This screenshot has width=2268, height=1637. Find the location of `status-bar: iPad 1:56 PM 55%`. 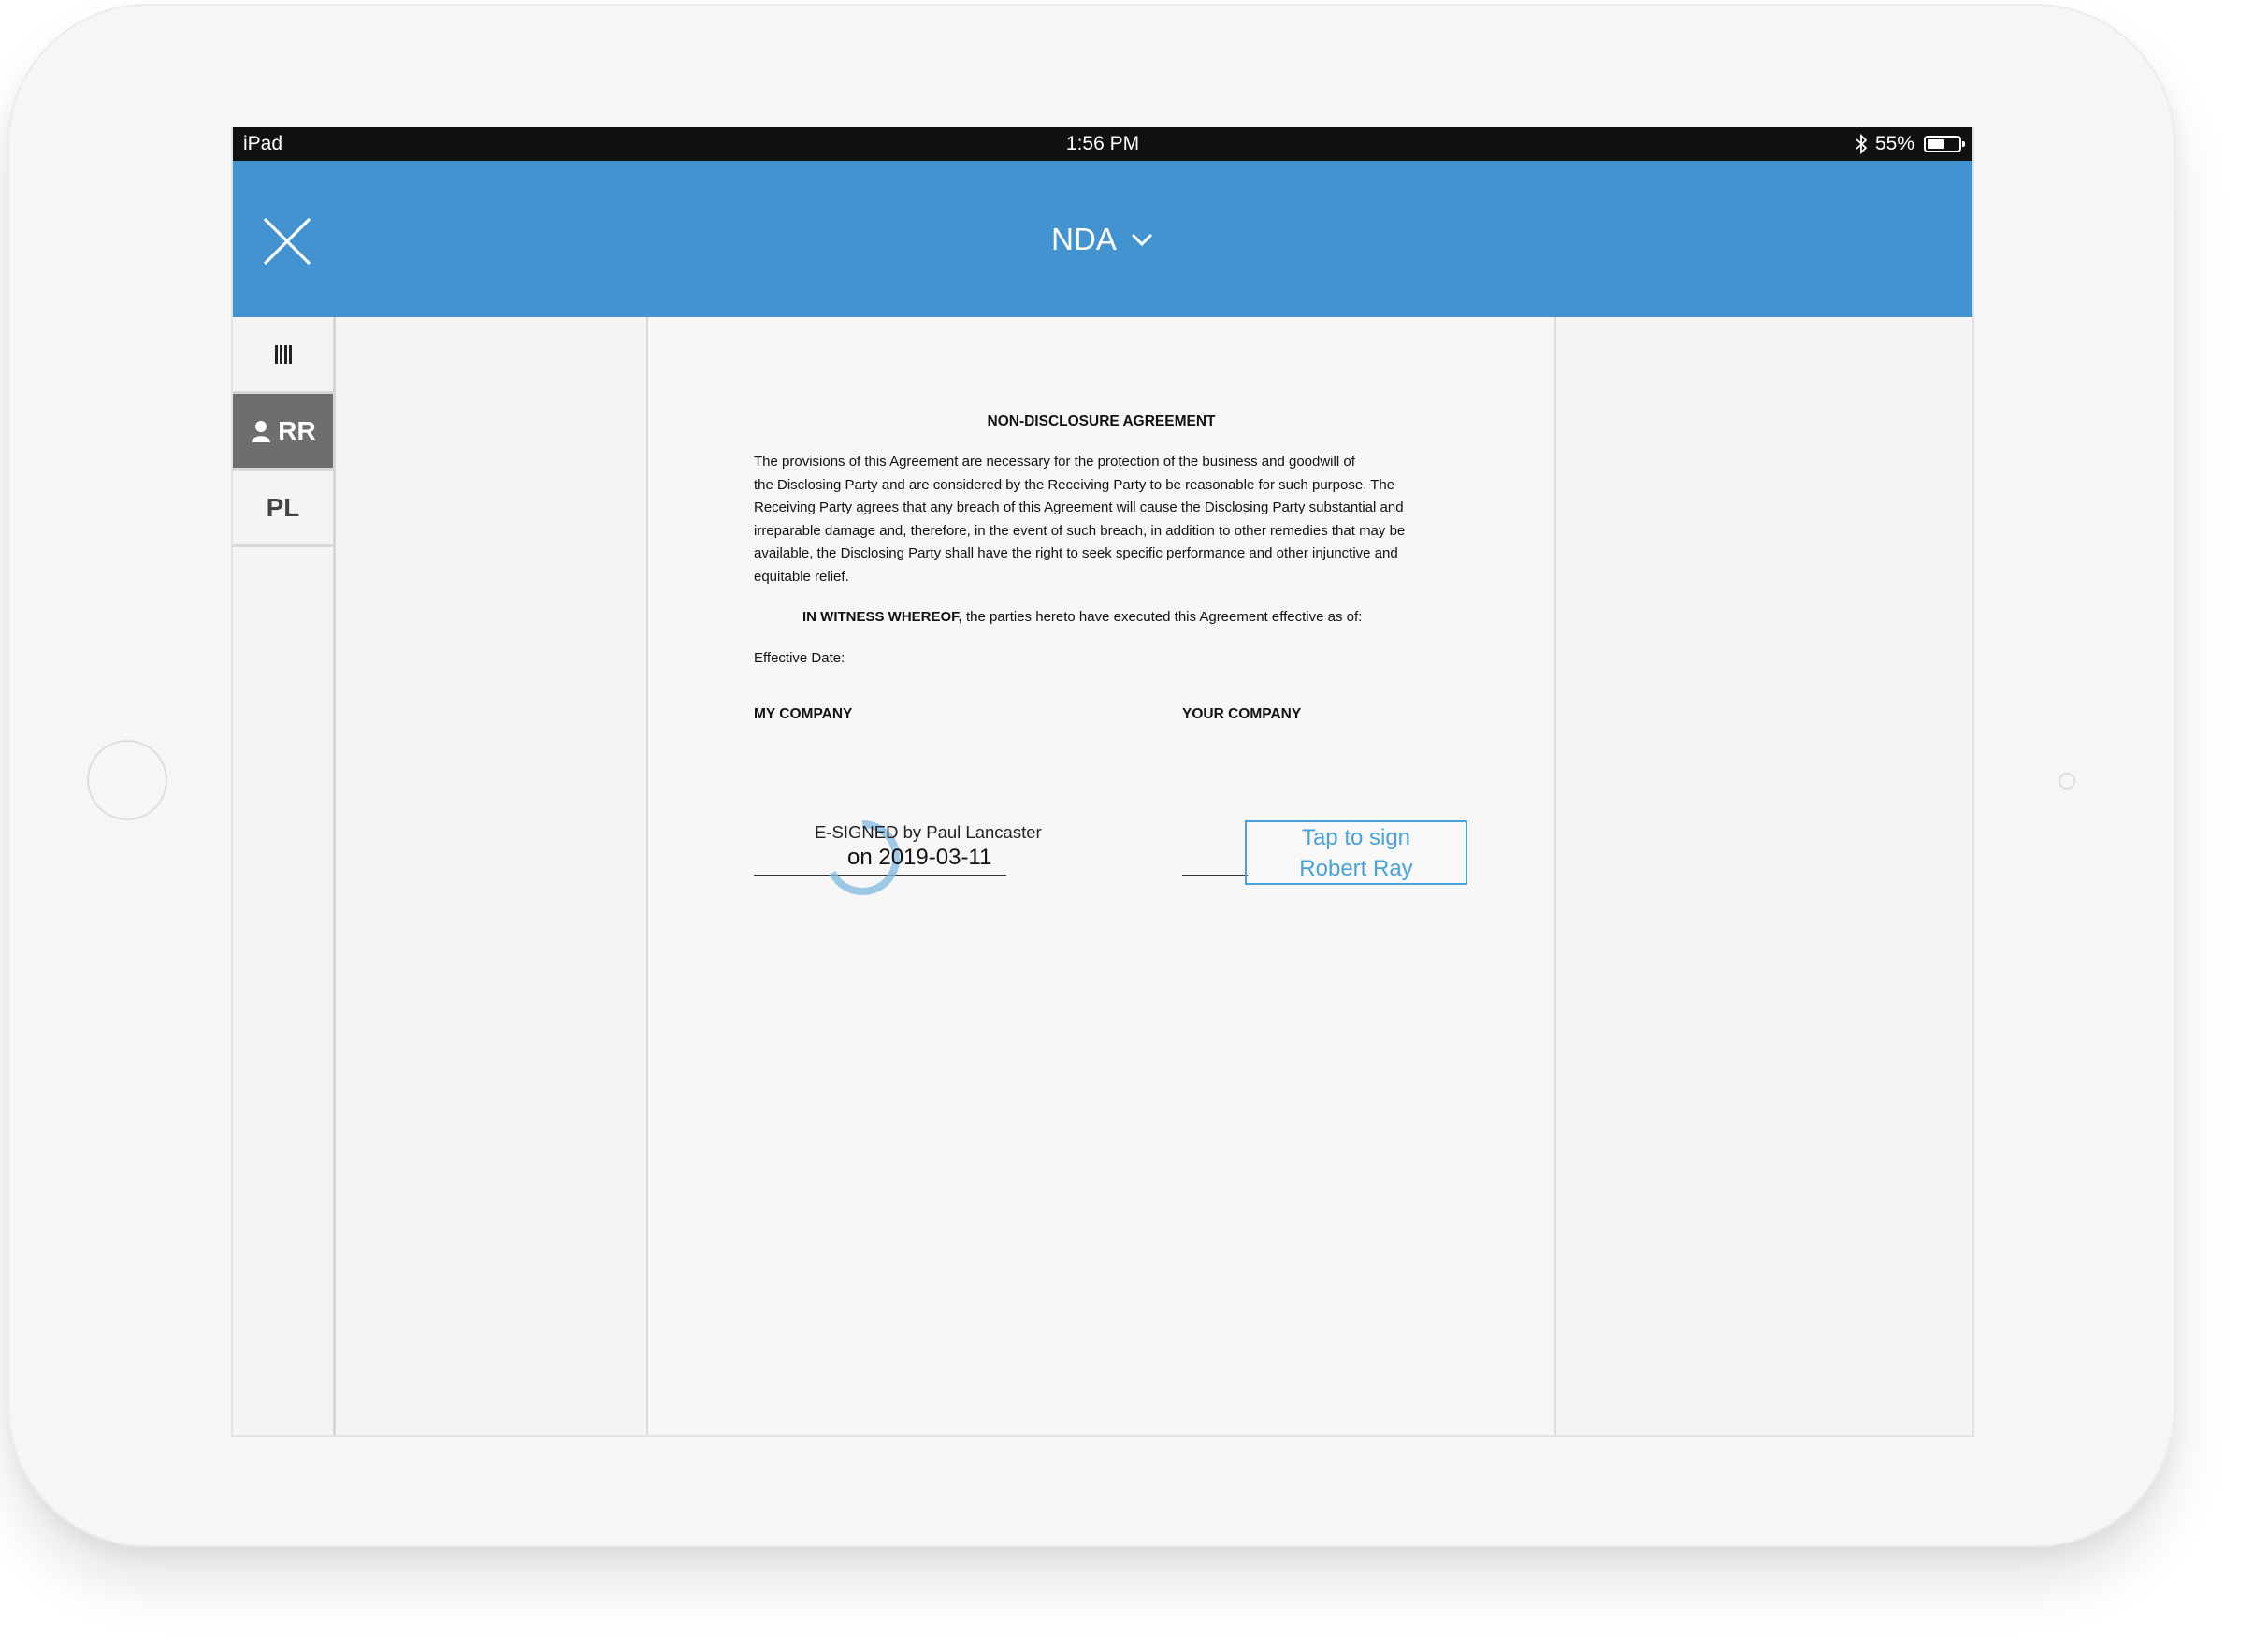

status-bar: iPad 1:56 PM 55% is located at coordinates (1102, 144).